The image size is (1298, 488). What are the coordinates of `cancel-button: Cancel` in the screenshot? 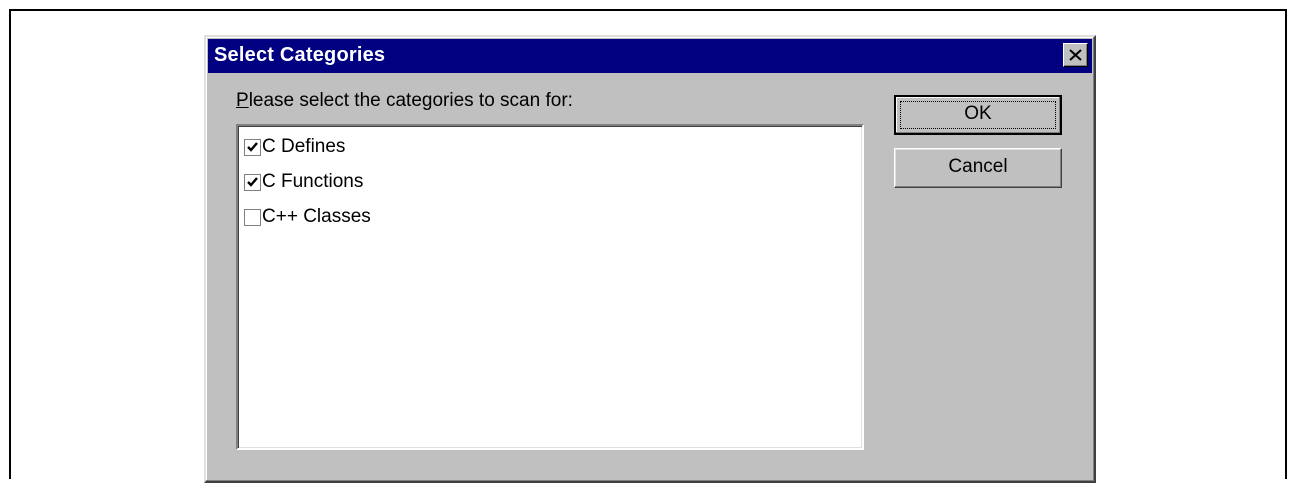 It's located at (978, 168).